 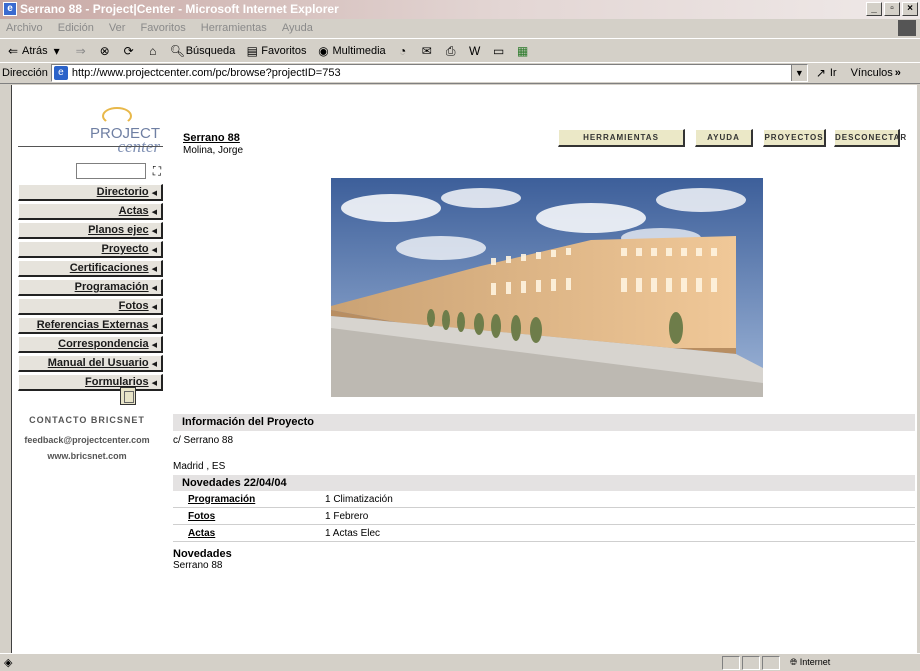 I want to click on novedad-link-programacion: Programación, so click(x=249, y=499).